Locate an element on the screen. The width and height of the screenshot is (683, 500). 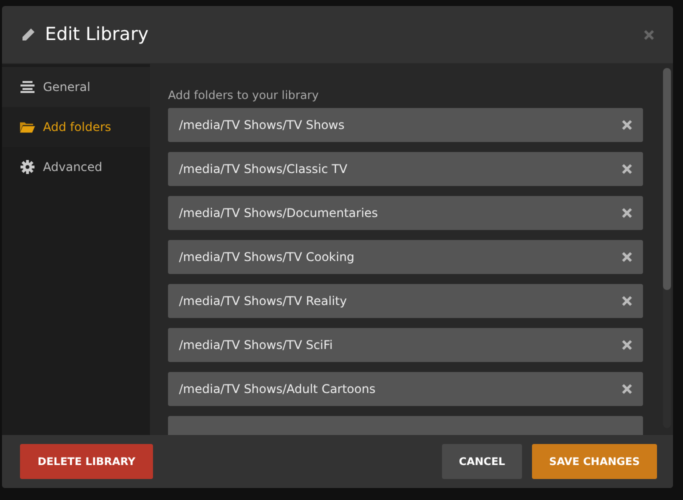
close-icon is located at coordinates (649, 34).